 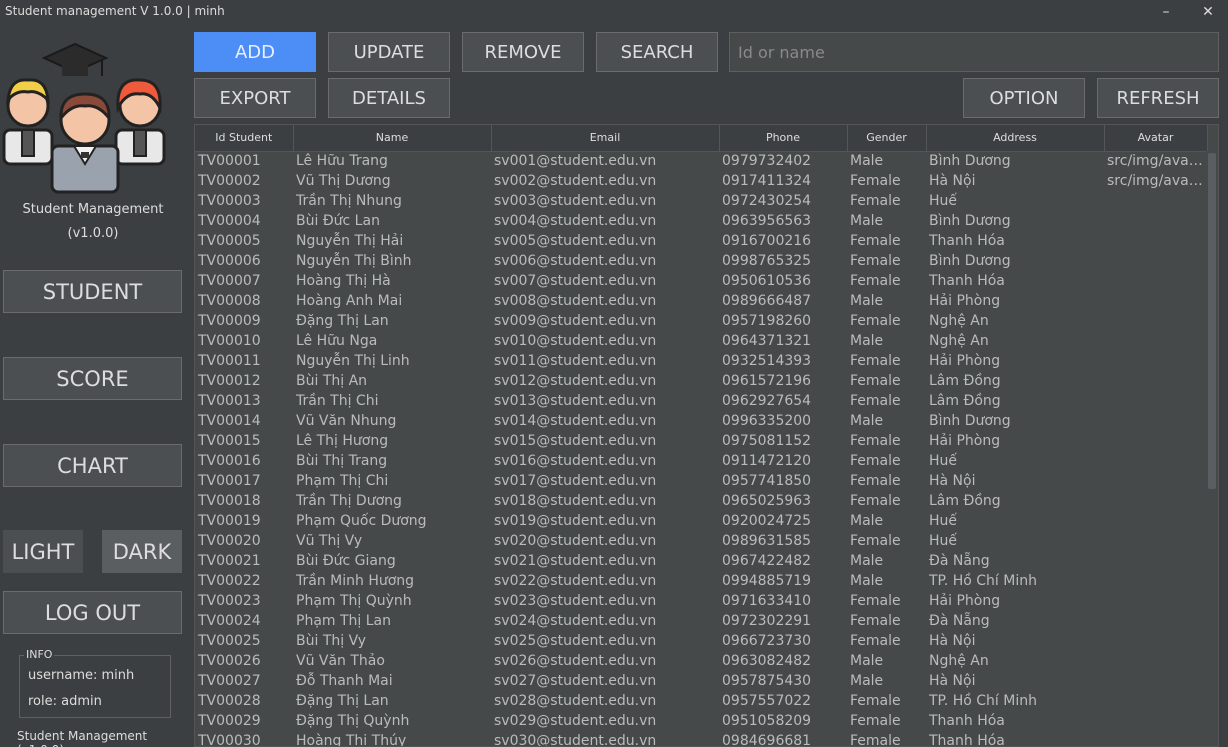 I want to click on column-header-address: Address, so click(x=1015, y=138).